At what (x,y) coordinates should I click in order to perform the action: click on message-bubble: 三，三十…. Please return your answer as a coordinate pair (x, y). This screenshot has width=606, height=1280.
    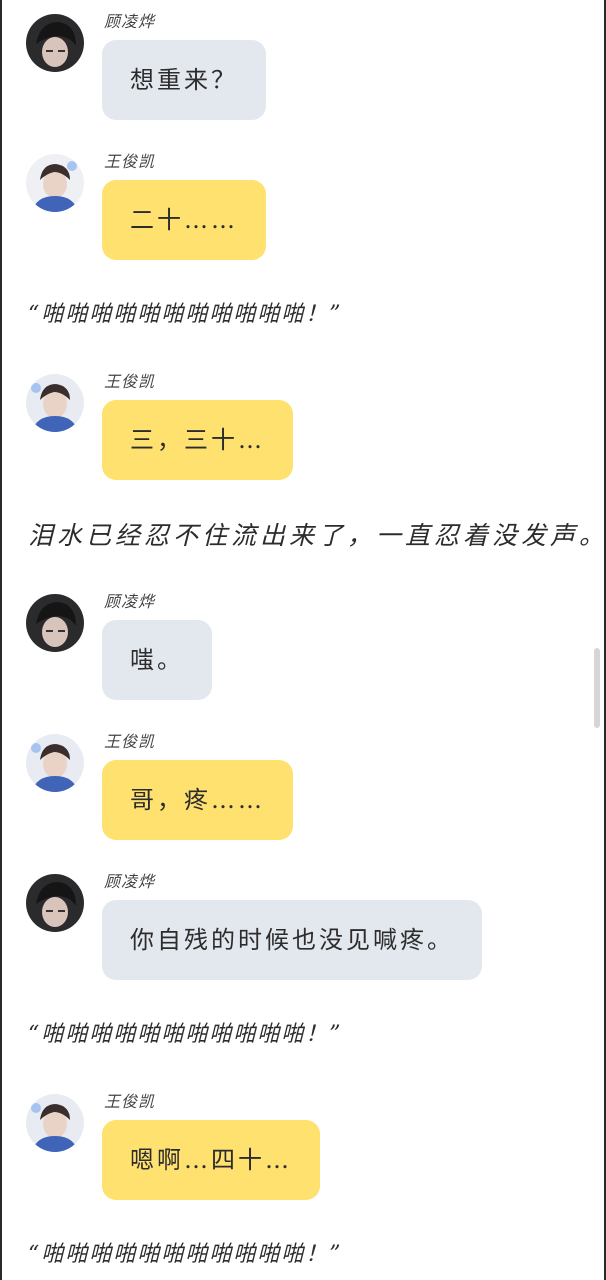
    Looking at the image, I should click on (197, 440).